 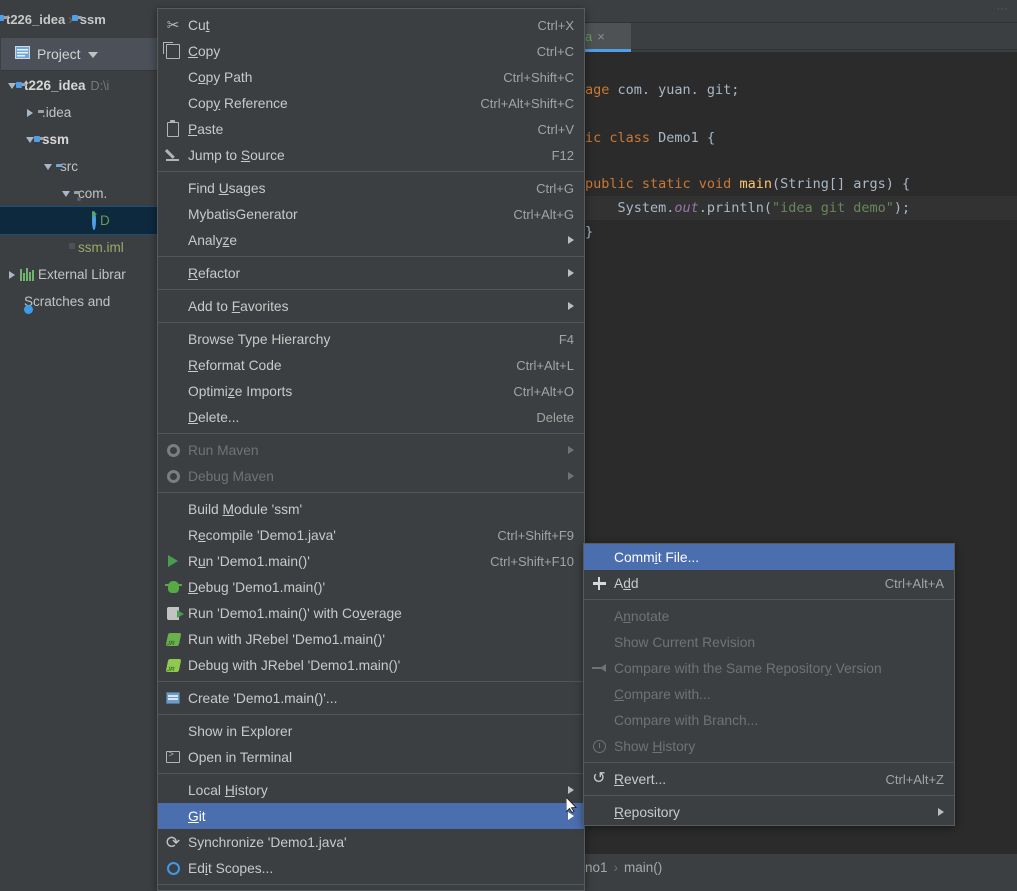 What do you see at coordinates (371, 665) in the screenshot?
I see `context-menu-item-debug-with-jrebel-demo1-main: Debug with JRebel 'Demo1.main()'` at bounding box center [371, 665].